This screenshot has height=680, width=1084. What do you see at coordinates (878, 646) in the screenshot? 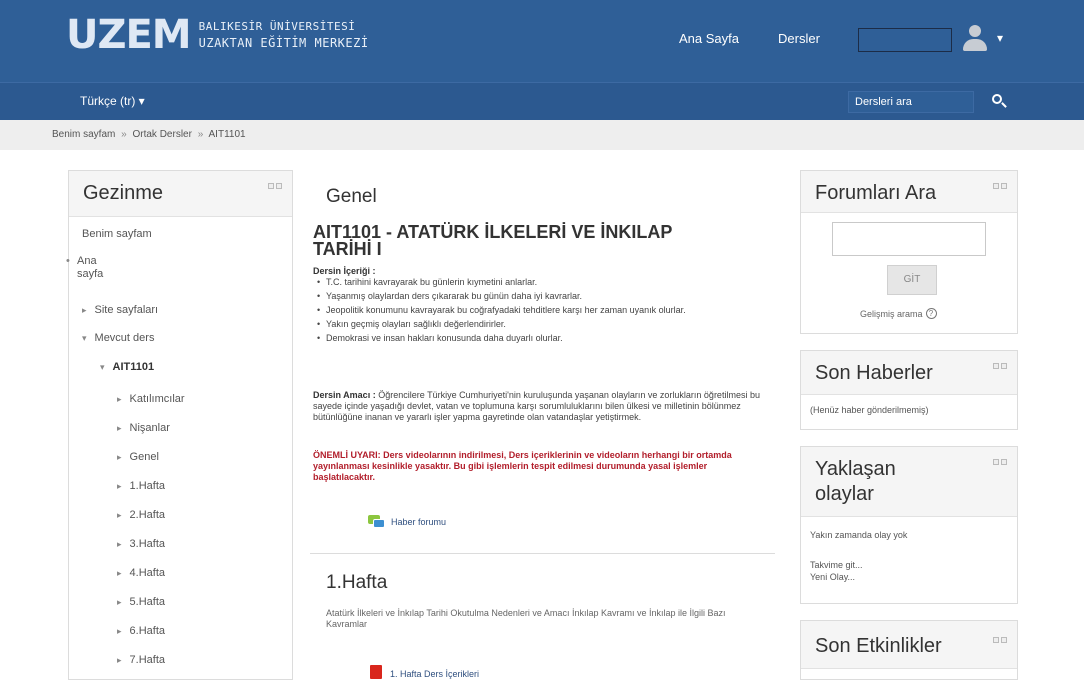
I see `recent-activity-title: Son Etkinlikler` at bounding box center [878, 646].